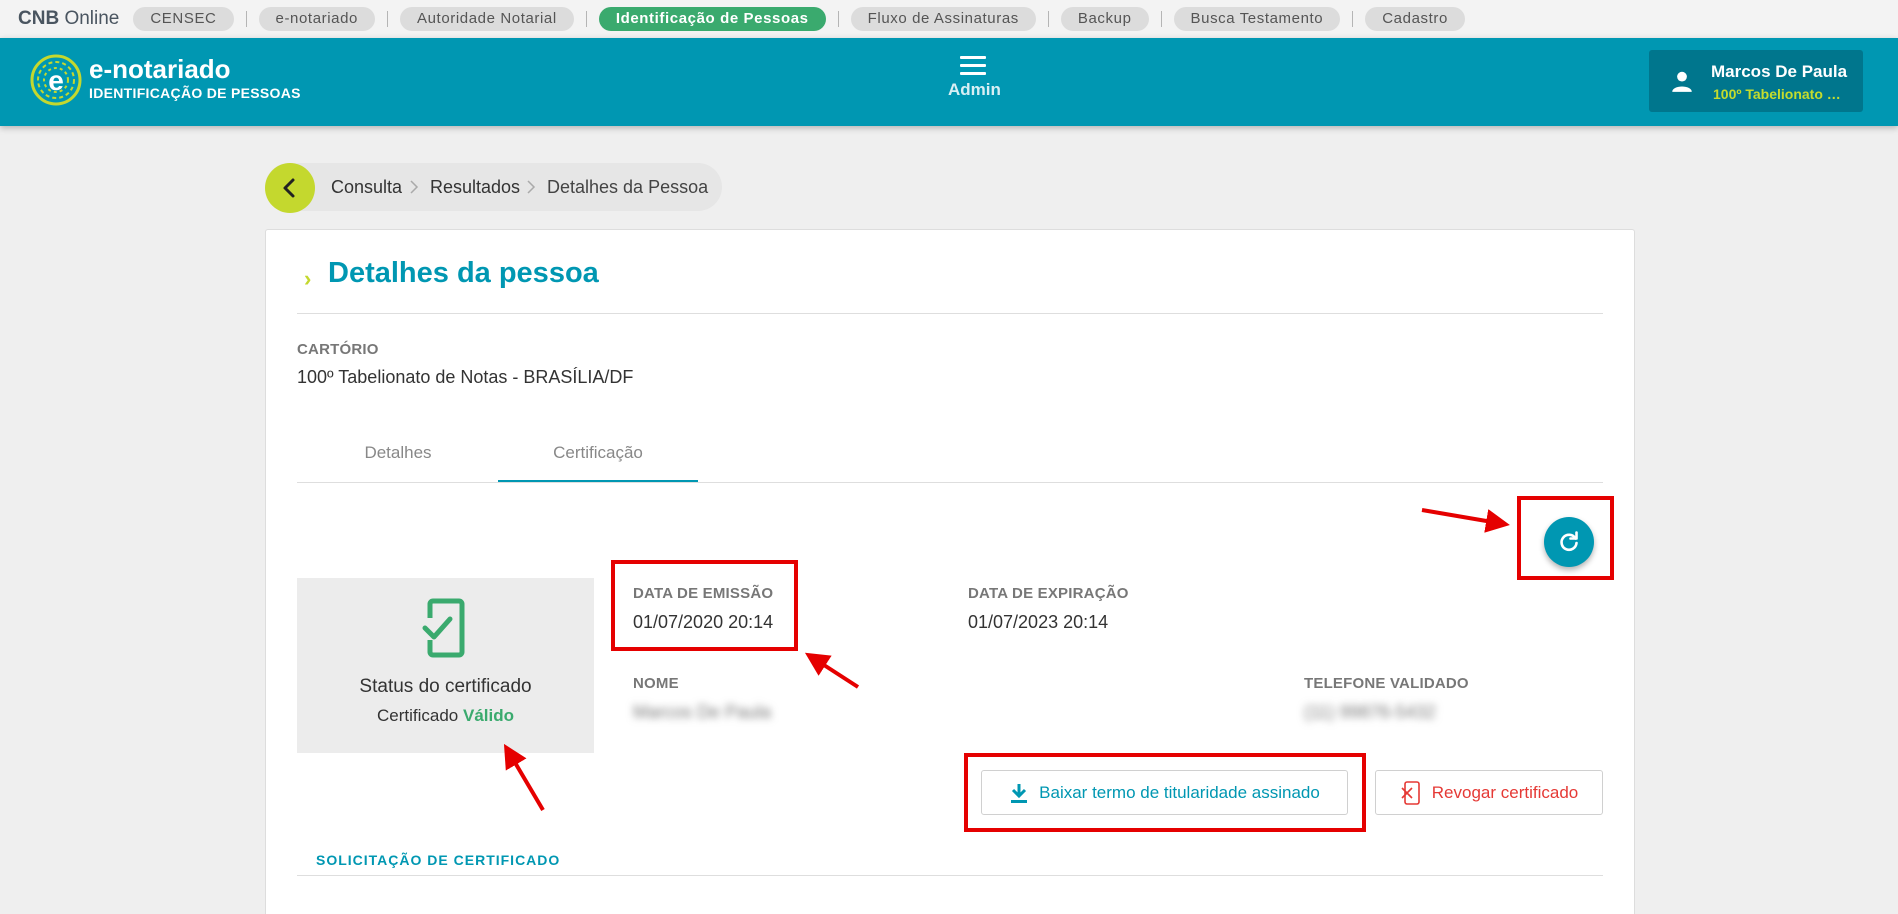  What do you see at coordinates (1386, 683) in the screenshot?
I see `telefone-validado-label: TELEFONE VALIDADO` at bounding box center [1386, 683].